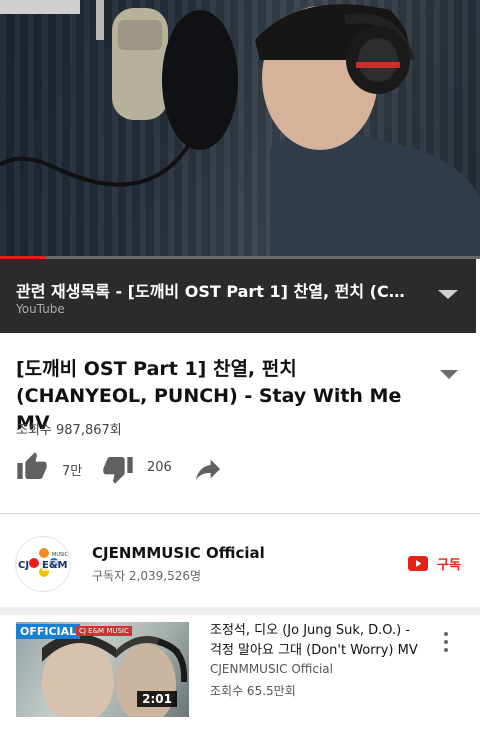  What do you see at coordinates (147, 576) in the screenshot?
I see `subscriber-count: 구독자 2,039,526명` at bounding box center [147, 576].